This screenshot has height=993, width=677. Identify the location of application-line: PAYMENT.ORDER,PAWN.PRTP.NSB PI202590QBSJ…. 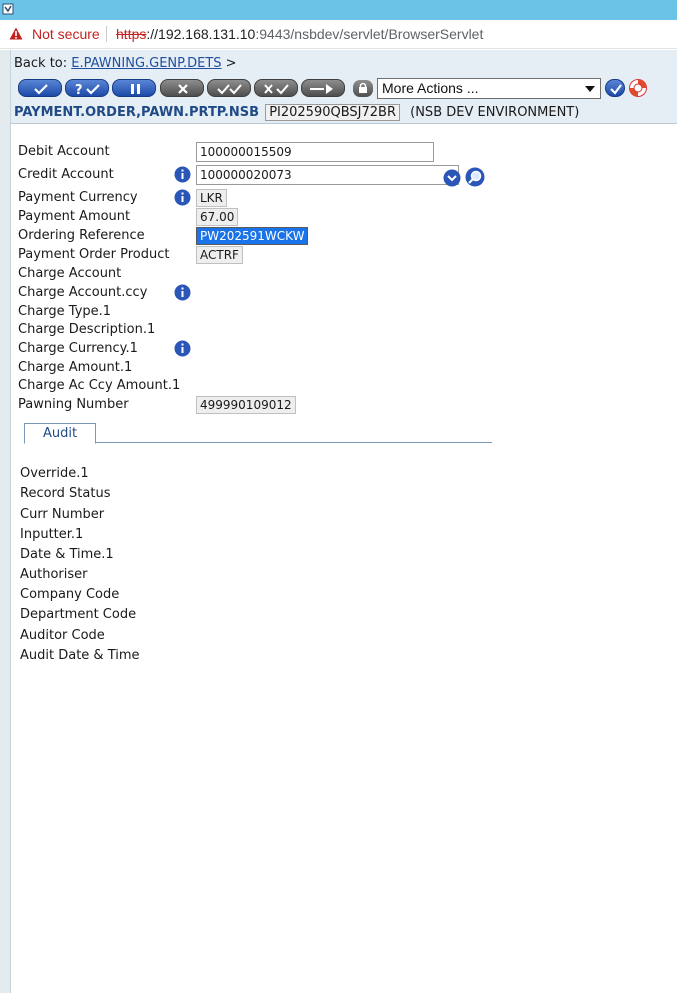
(296, 112).